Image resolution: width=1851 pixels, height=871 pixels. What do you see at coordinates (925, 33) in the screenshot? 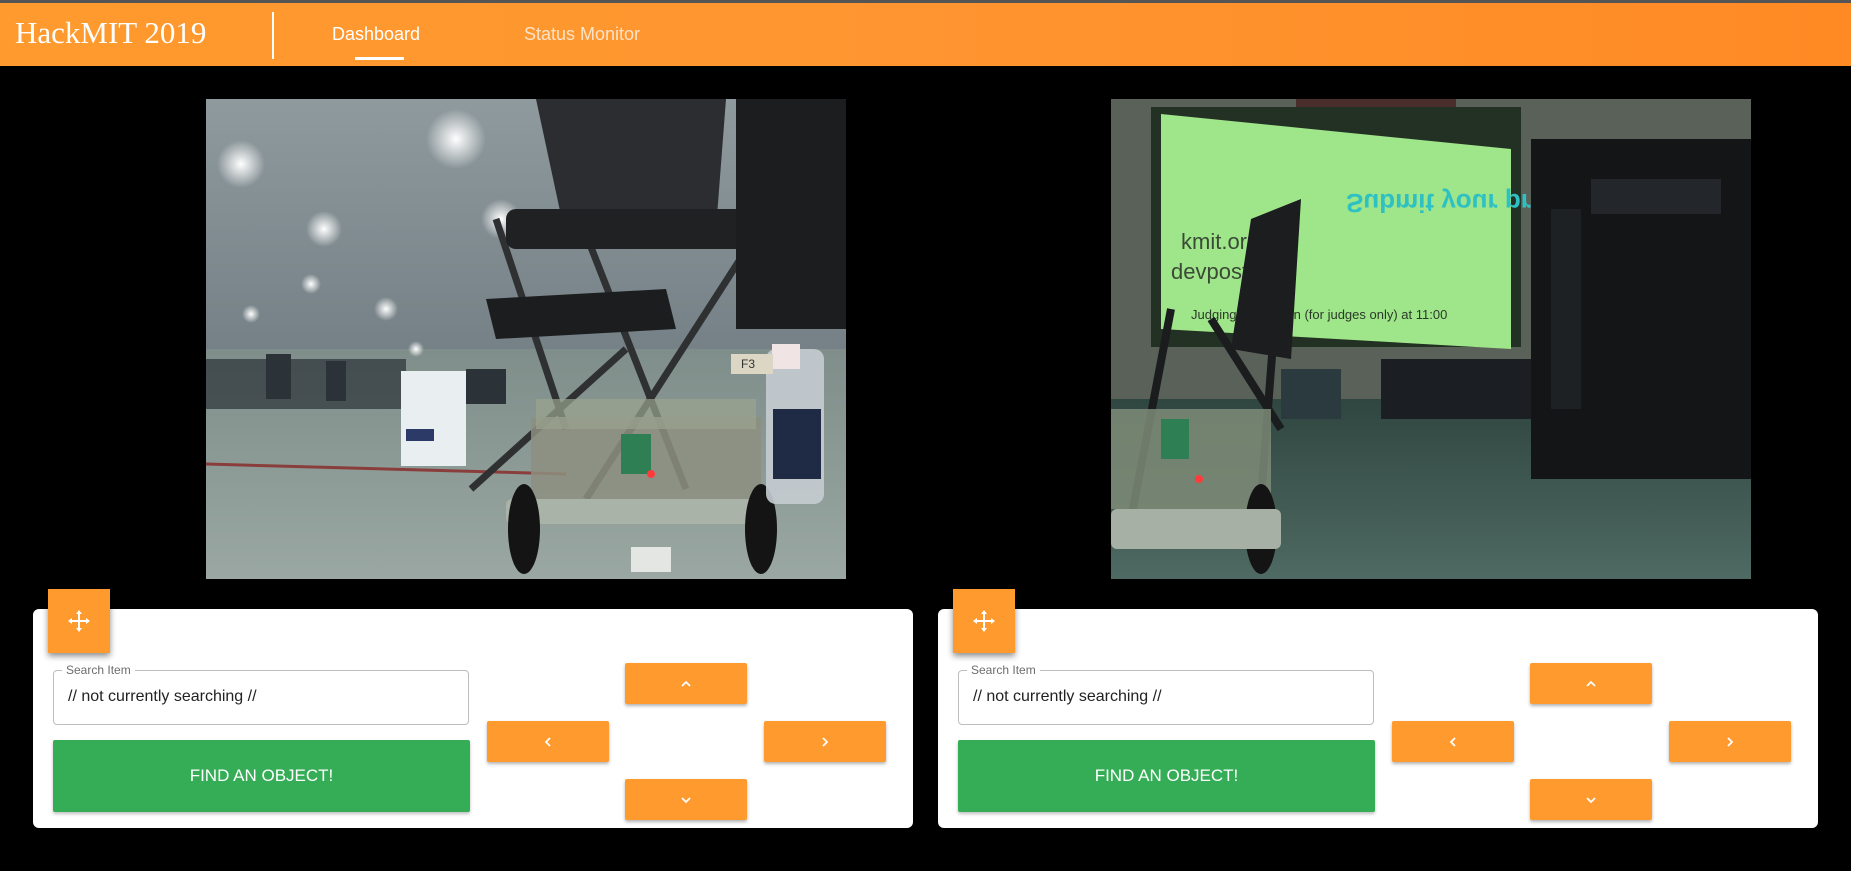
I see `top-app-bar: HackMIT 2019 Dashboard Status Monitor` at bounding box center [925, 33].